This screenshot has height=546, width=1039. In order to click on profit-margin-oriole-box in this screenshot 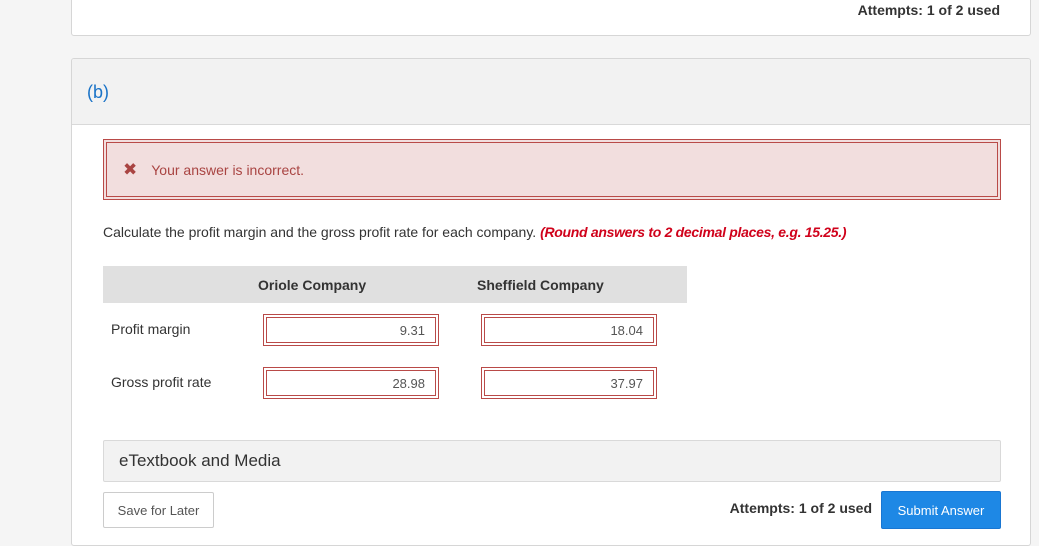, I will do `click(351, 330)`.